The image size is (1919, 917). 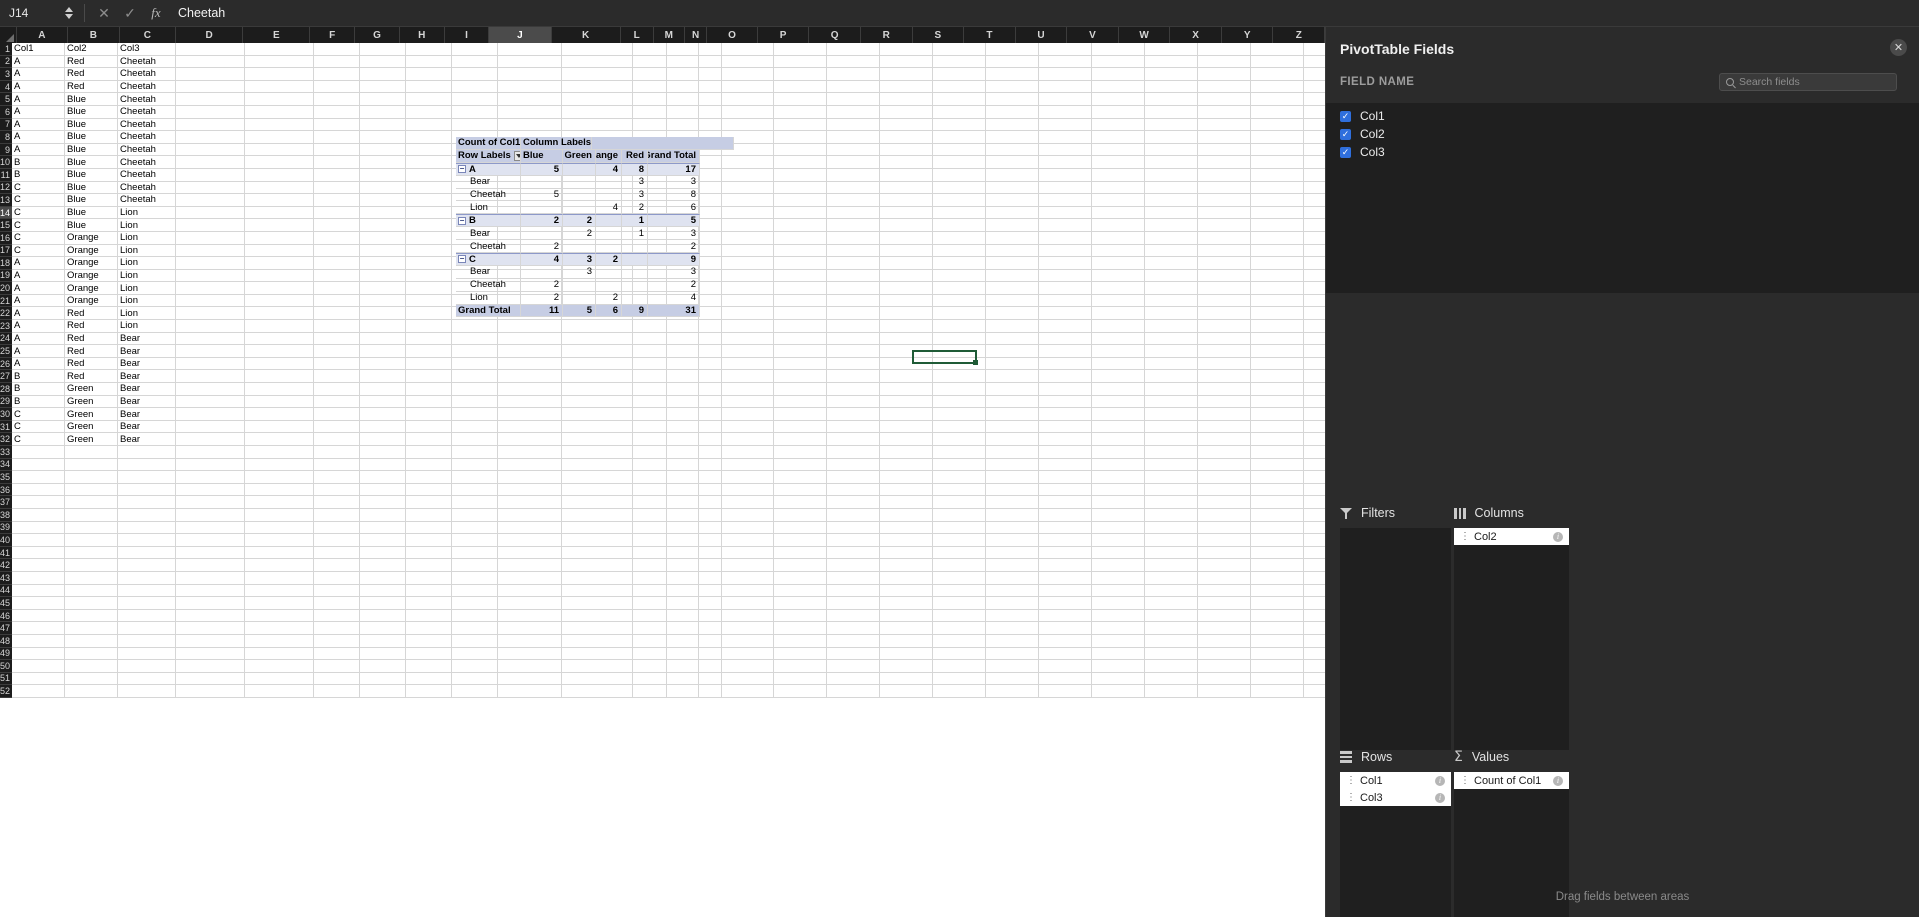 I want to click on row-header-32: 32, so click(x=6, y=439).